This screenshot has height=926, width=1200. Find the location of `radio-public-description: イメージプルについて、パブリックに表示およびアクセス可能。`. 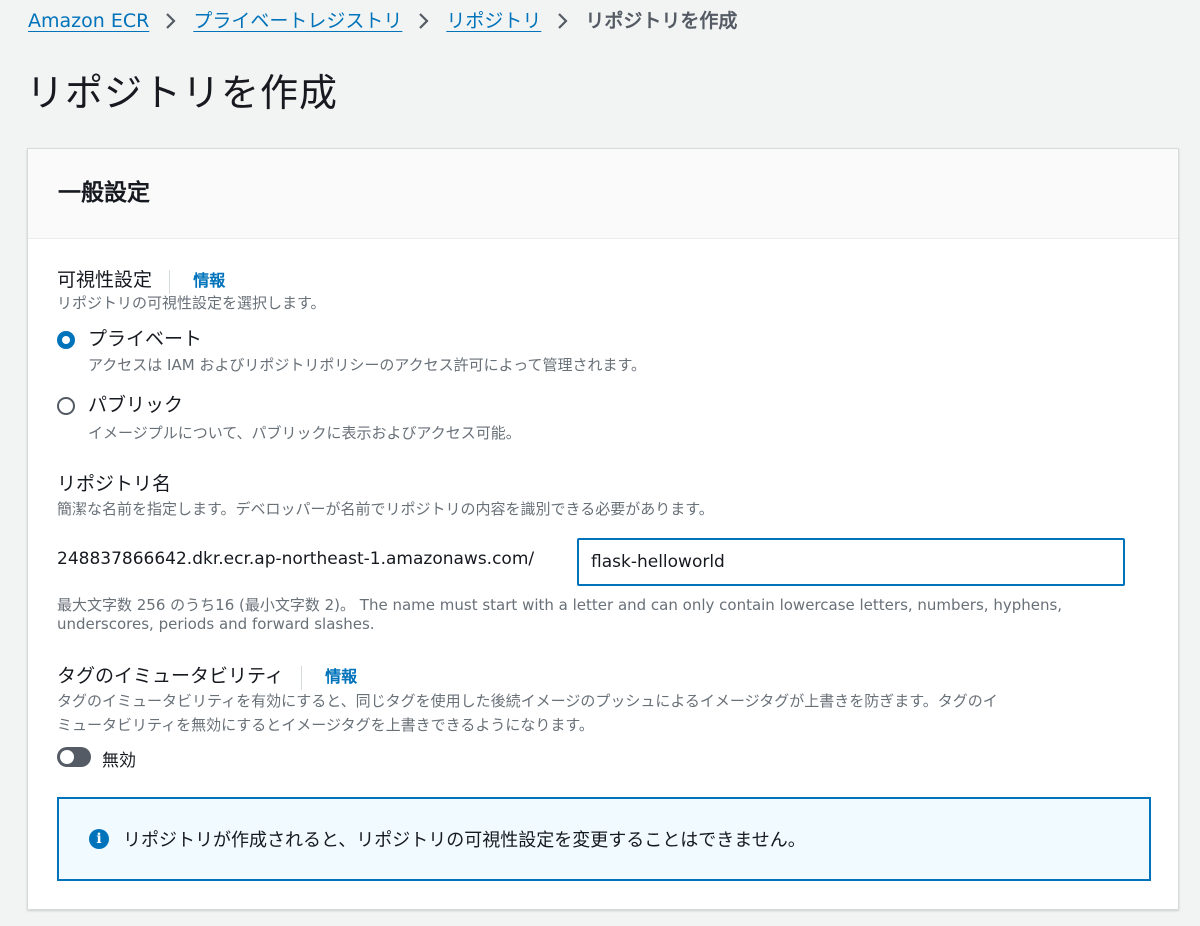

radio-public-description: イメージプルについて、パブリックに表示およびアクセス可能。 is located at coordinates (304, 433).